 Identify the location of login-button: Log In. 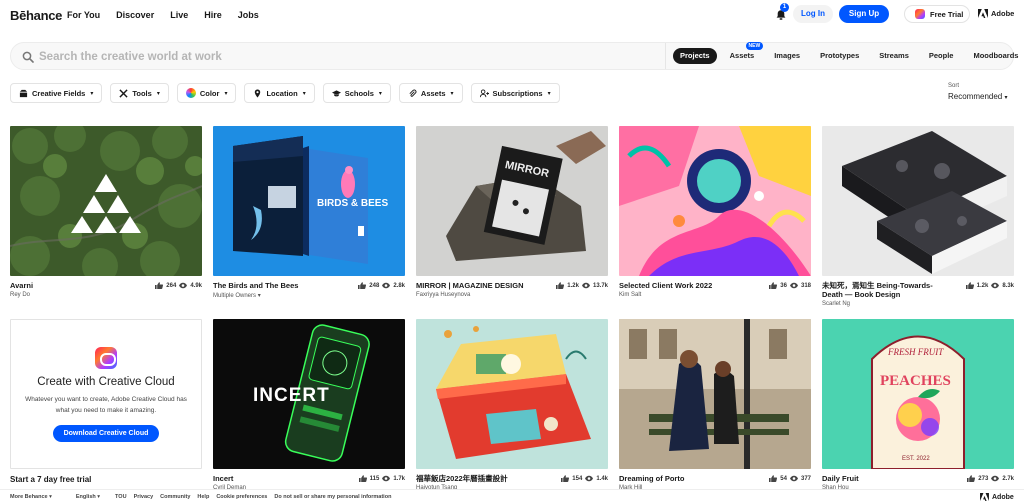
(813, 14).